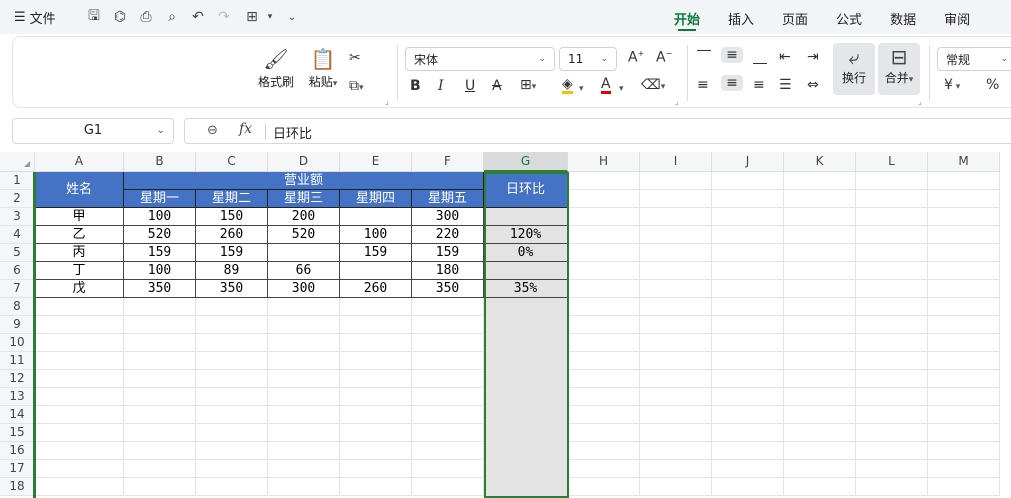 The height and width of the screenshot is (498, 1011). Describe the element at coordinates (17, 217) in the screenshot. I see `row-header-3: 3` at that location.